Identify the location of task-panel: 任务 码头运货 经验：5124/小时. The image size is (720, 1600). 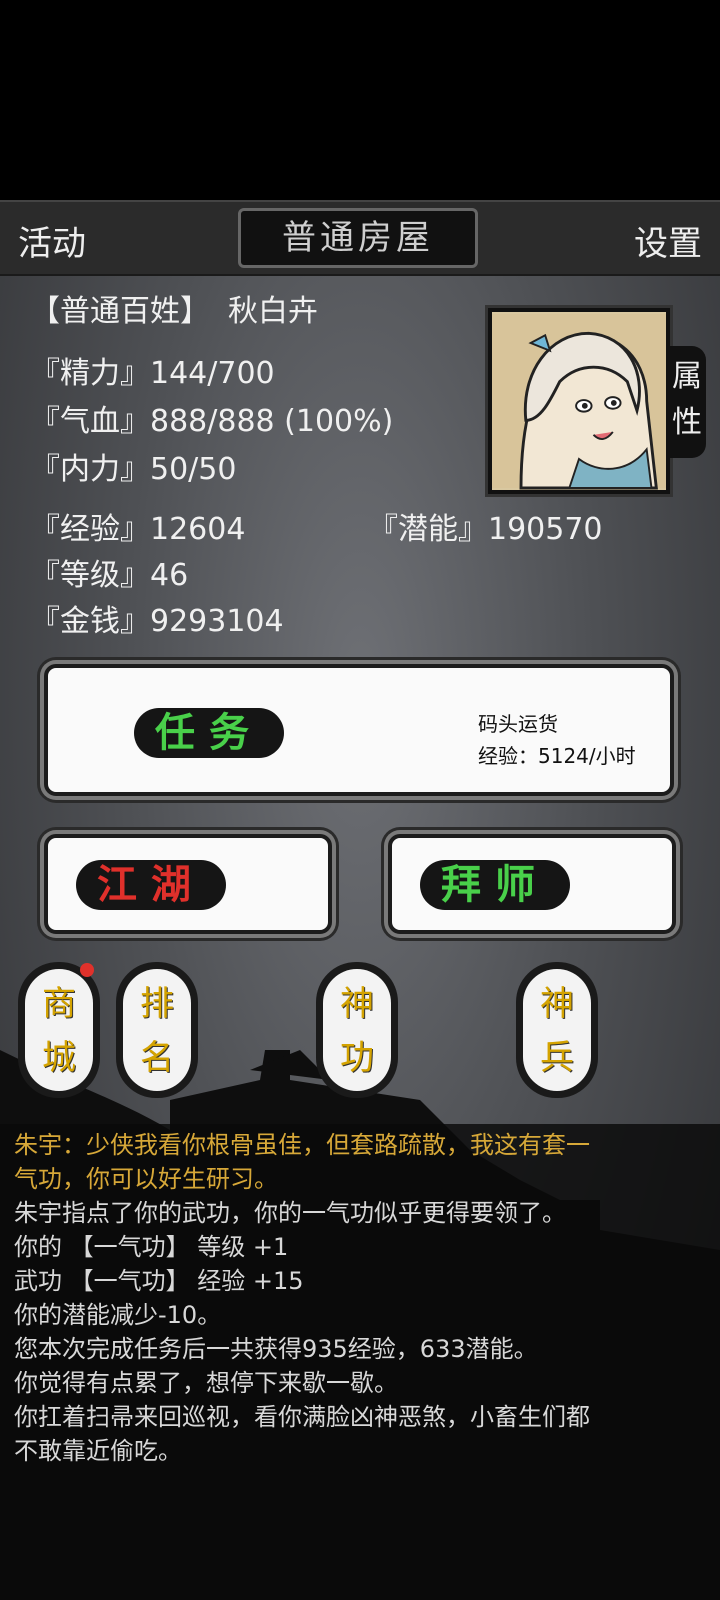
(359, 730).